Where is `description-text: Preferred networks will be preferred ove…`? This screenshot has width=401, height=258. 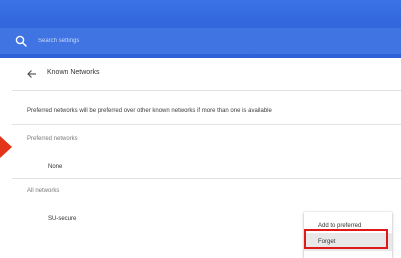 description-text: Preferred networks will be preferred ove… is located at coordinates (149, 111).